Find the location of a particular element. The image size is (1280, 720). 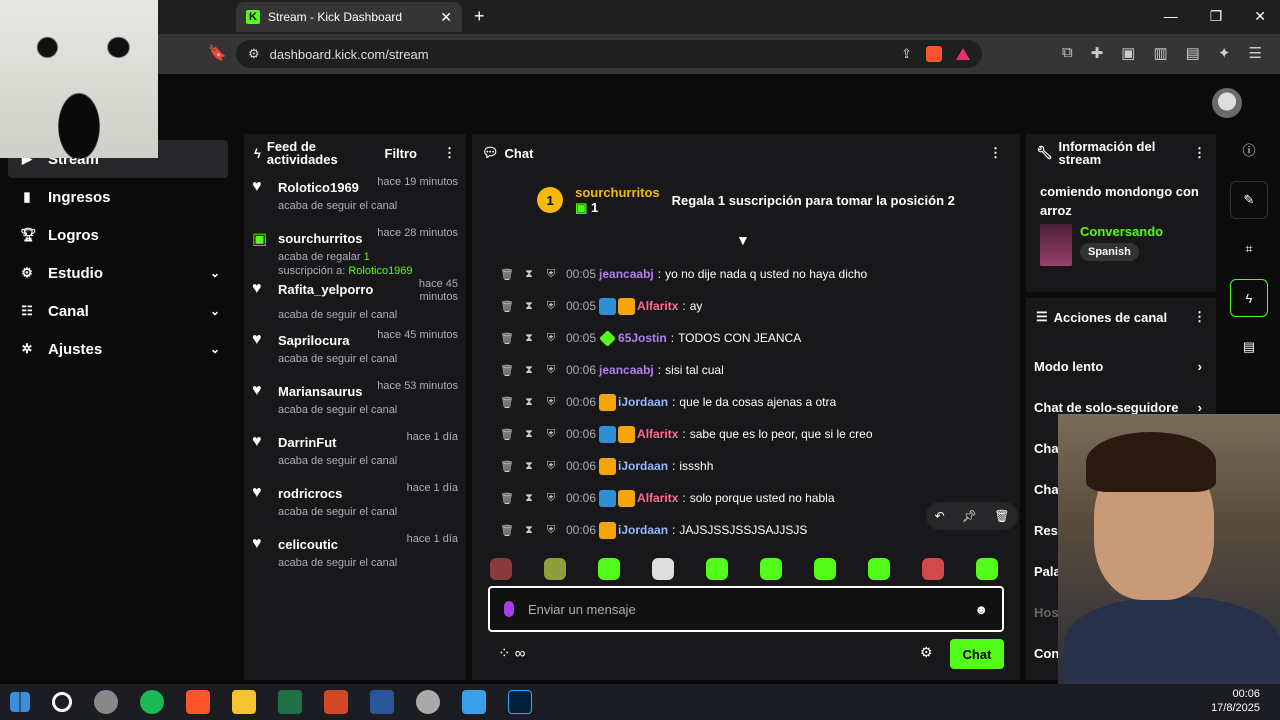

infinity-icon: ⁘ ∞ is located at coordinates (511, 653).